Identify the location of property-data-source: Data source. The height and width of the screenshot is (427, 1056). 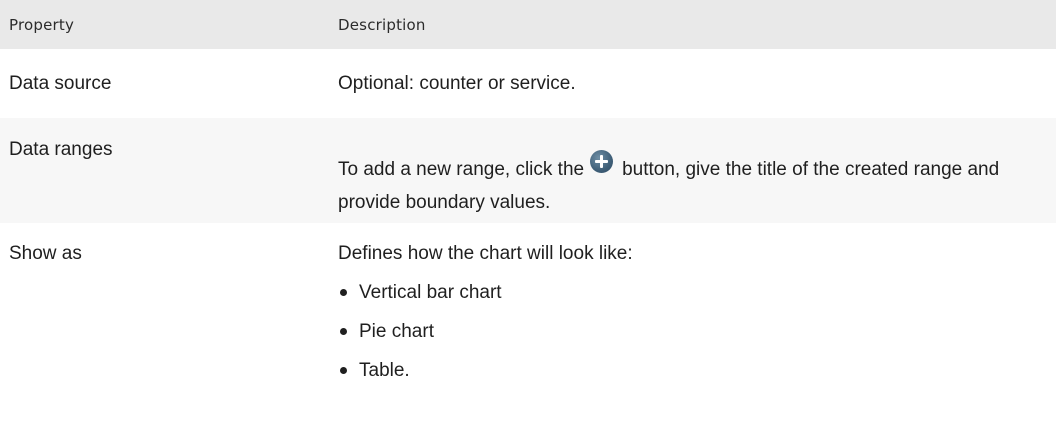
(60, 83).